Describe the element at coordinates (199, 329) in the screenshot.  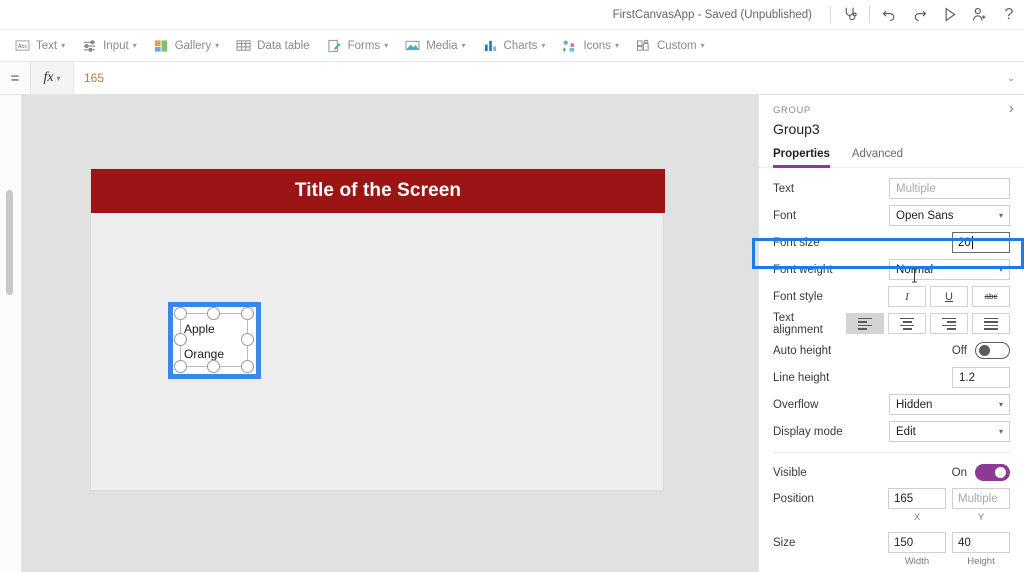
I see `label-apple: Apple` at that location.